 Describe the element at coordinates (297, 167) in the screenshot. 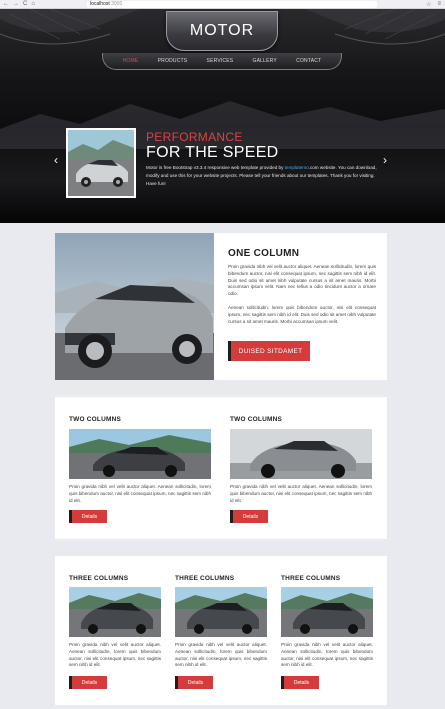

I see `templatemo-link: templatemo` at that location.